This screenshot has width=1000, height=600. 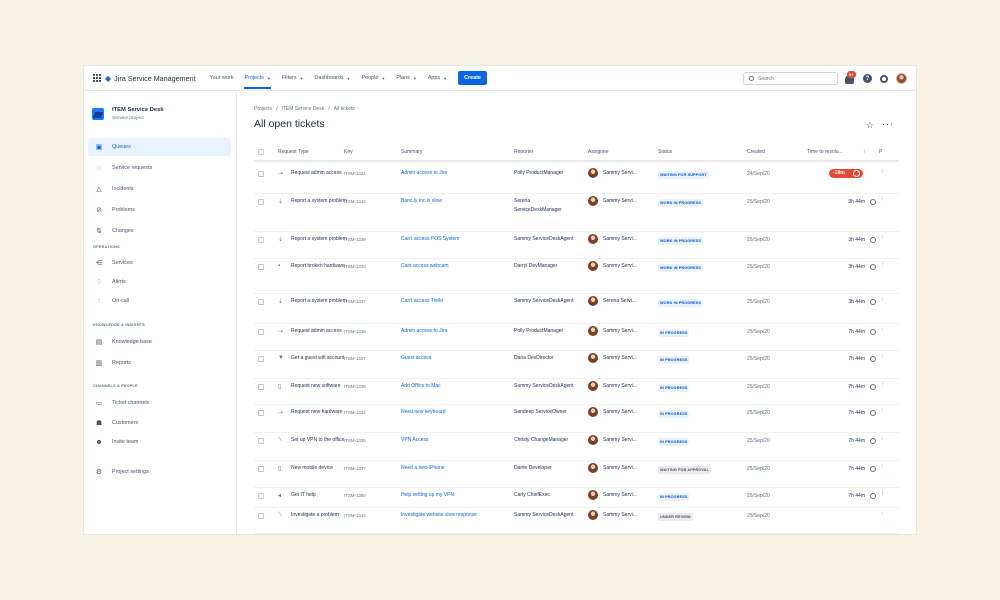 I want to click on ticket-key: ITSM-1339, so click(x=355, y=240).